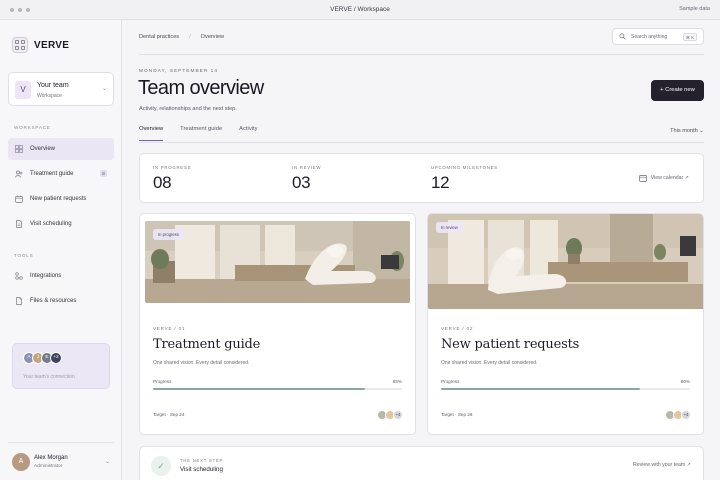  I want to click on sidebar-item-label: New patient requests, so click(58, 199).